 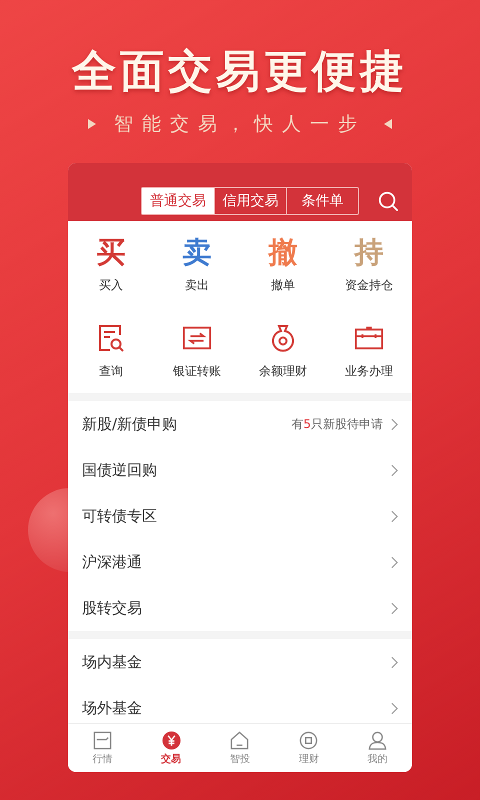 What do you see at coordinates (111, 285) in the screenshot?
I see `action-label: 买入` at bounding box center [111, 285].